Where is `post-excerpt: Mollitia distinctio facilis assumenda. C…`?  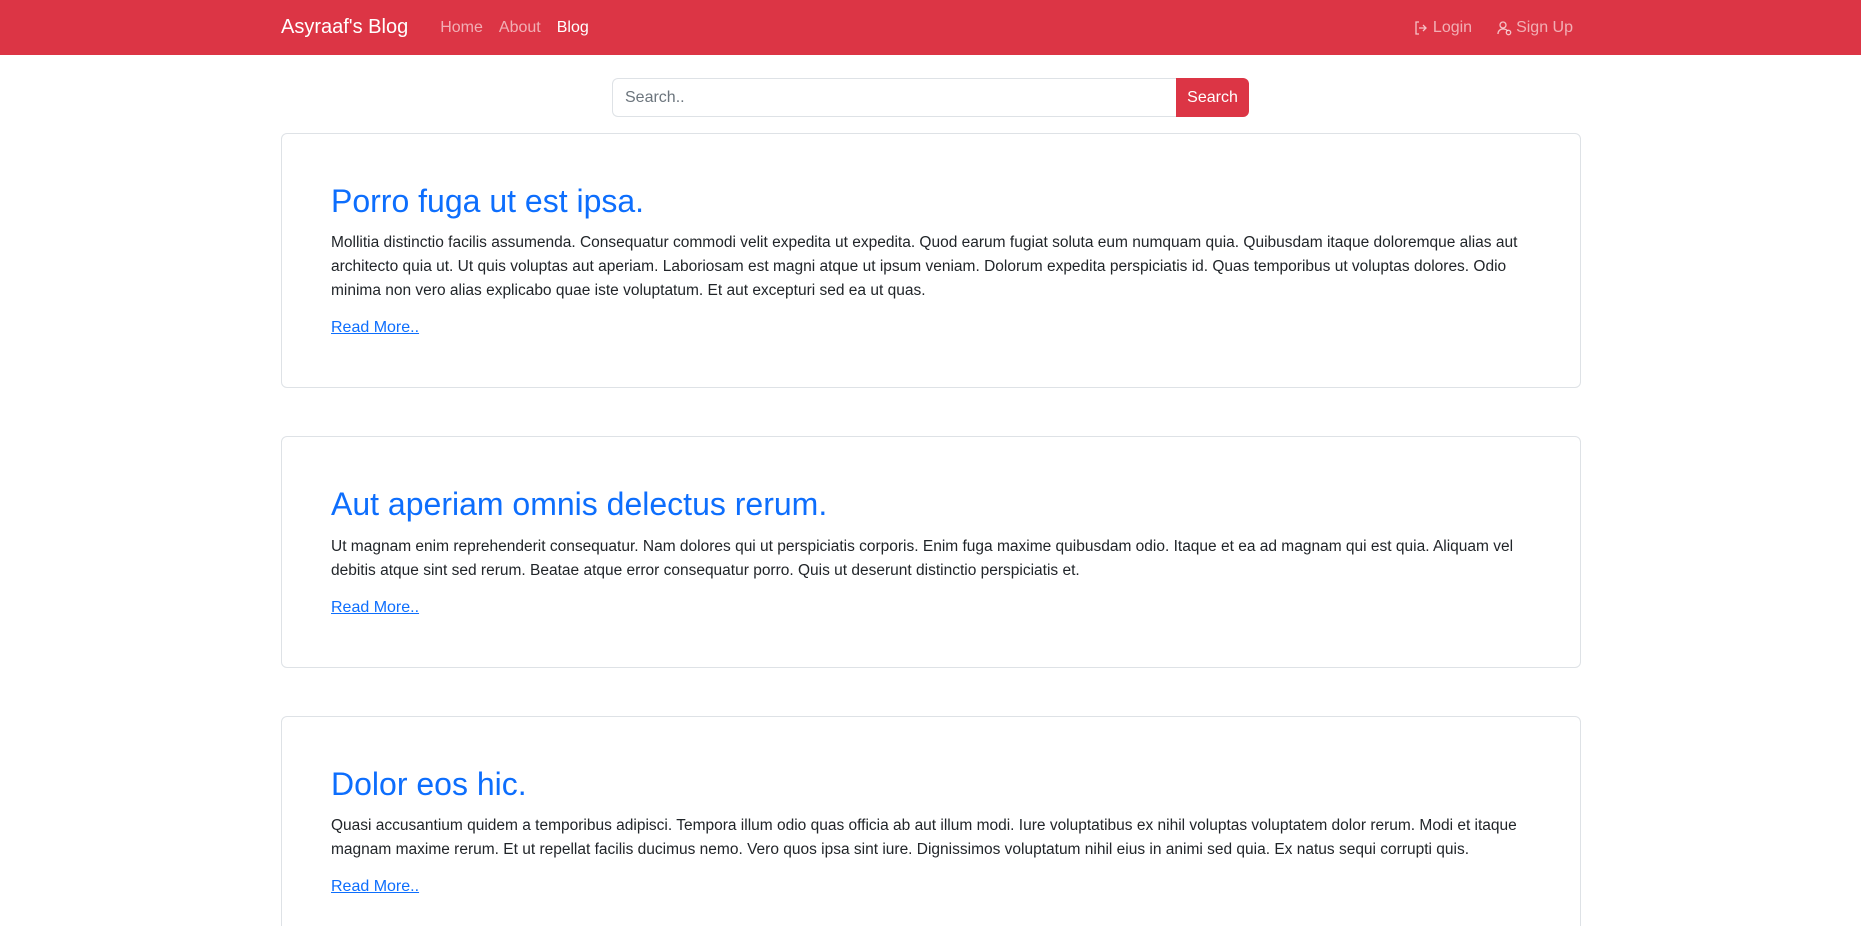
post-excerpt: Mollitia distinctio facilis assumenda. C… is located at coordinates (924, 267).